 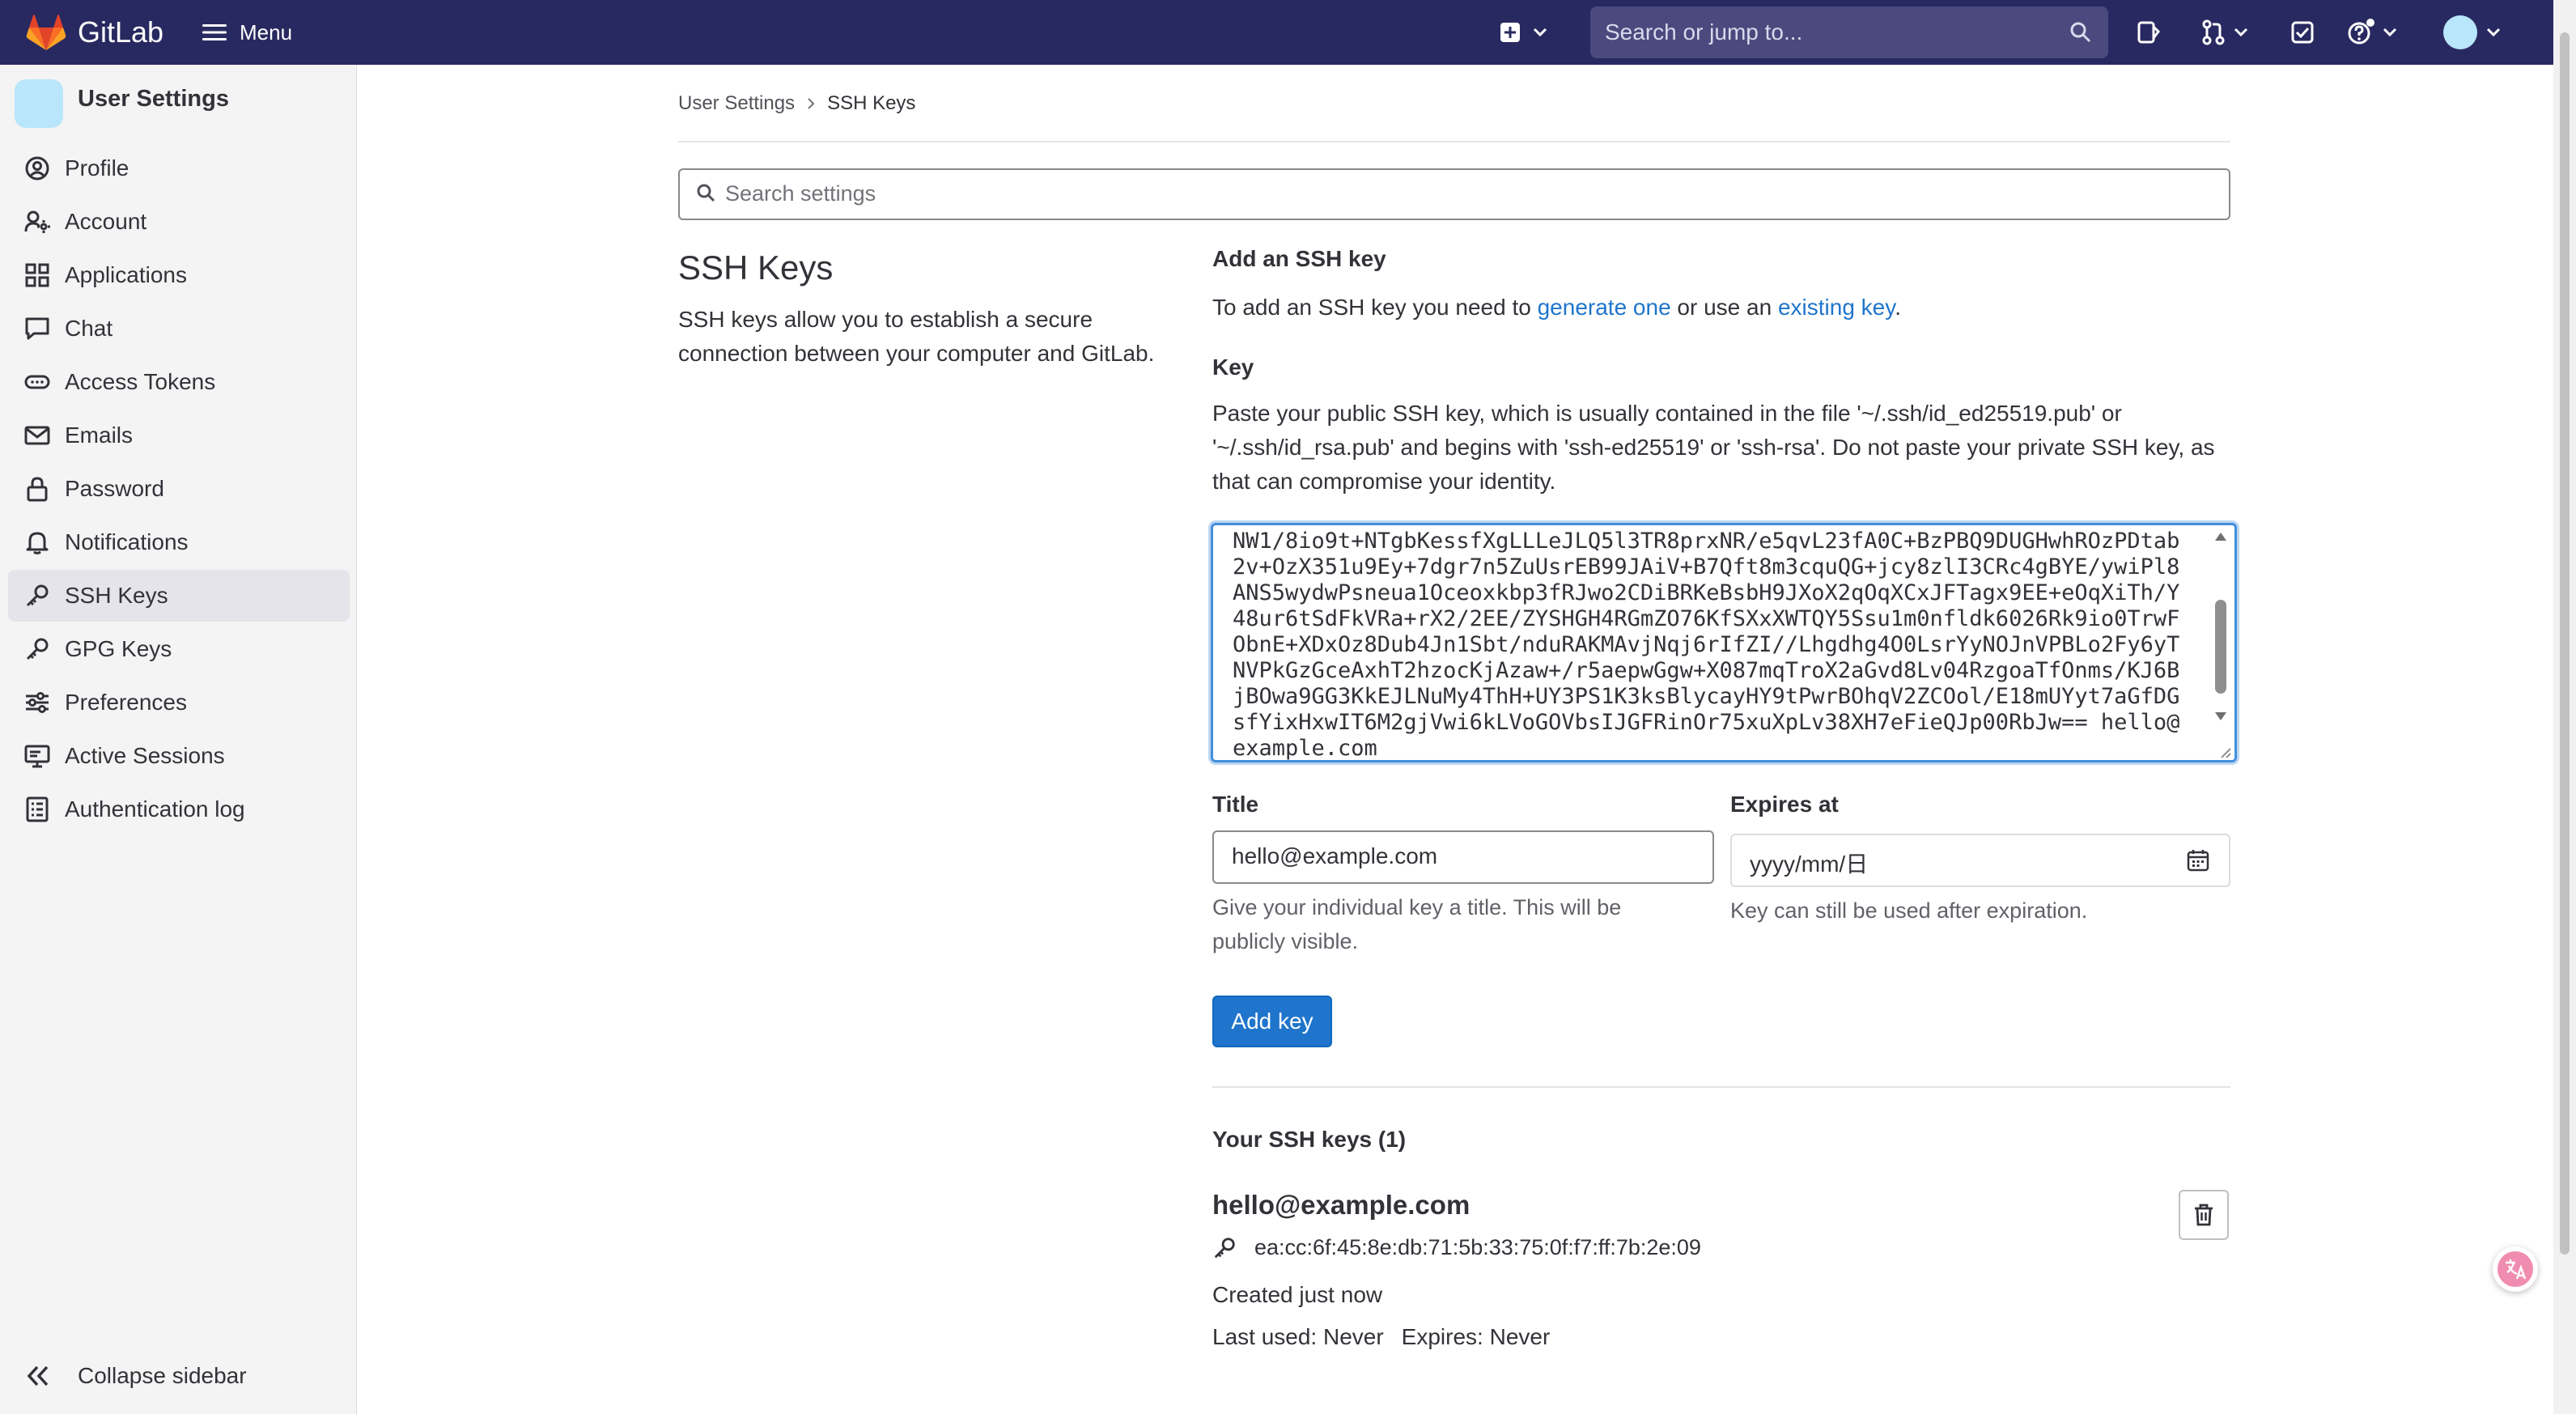 What do you see at coordinates (1341, 1205) in the screenshot?
I see `ssh-key-title-link: hello@example.com` at bounding box center [1341, 1205].